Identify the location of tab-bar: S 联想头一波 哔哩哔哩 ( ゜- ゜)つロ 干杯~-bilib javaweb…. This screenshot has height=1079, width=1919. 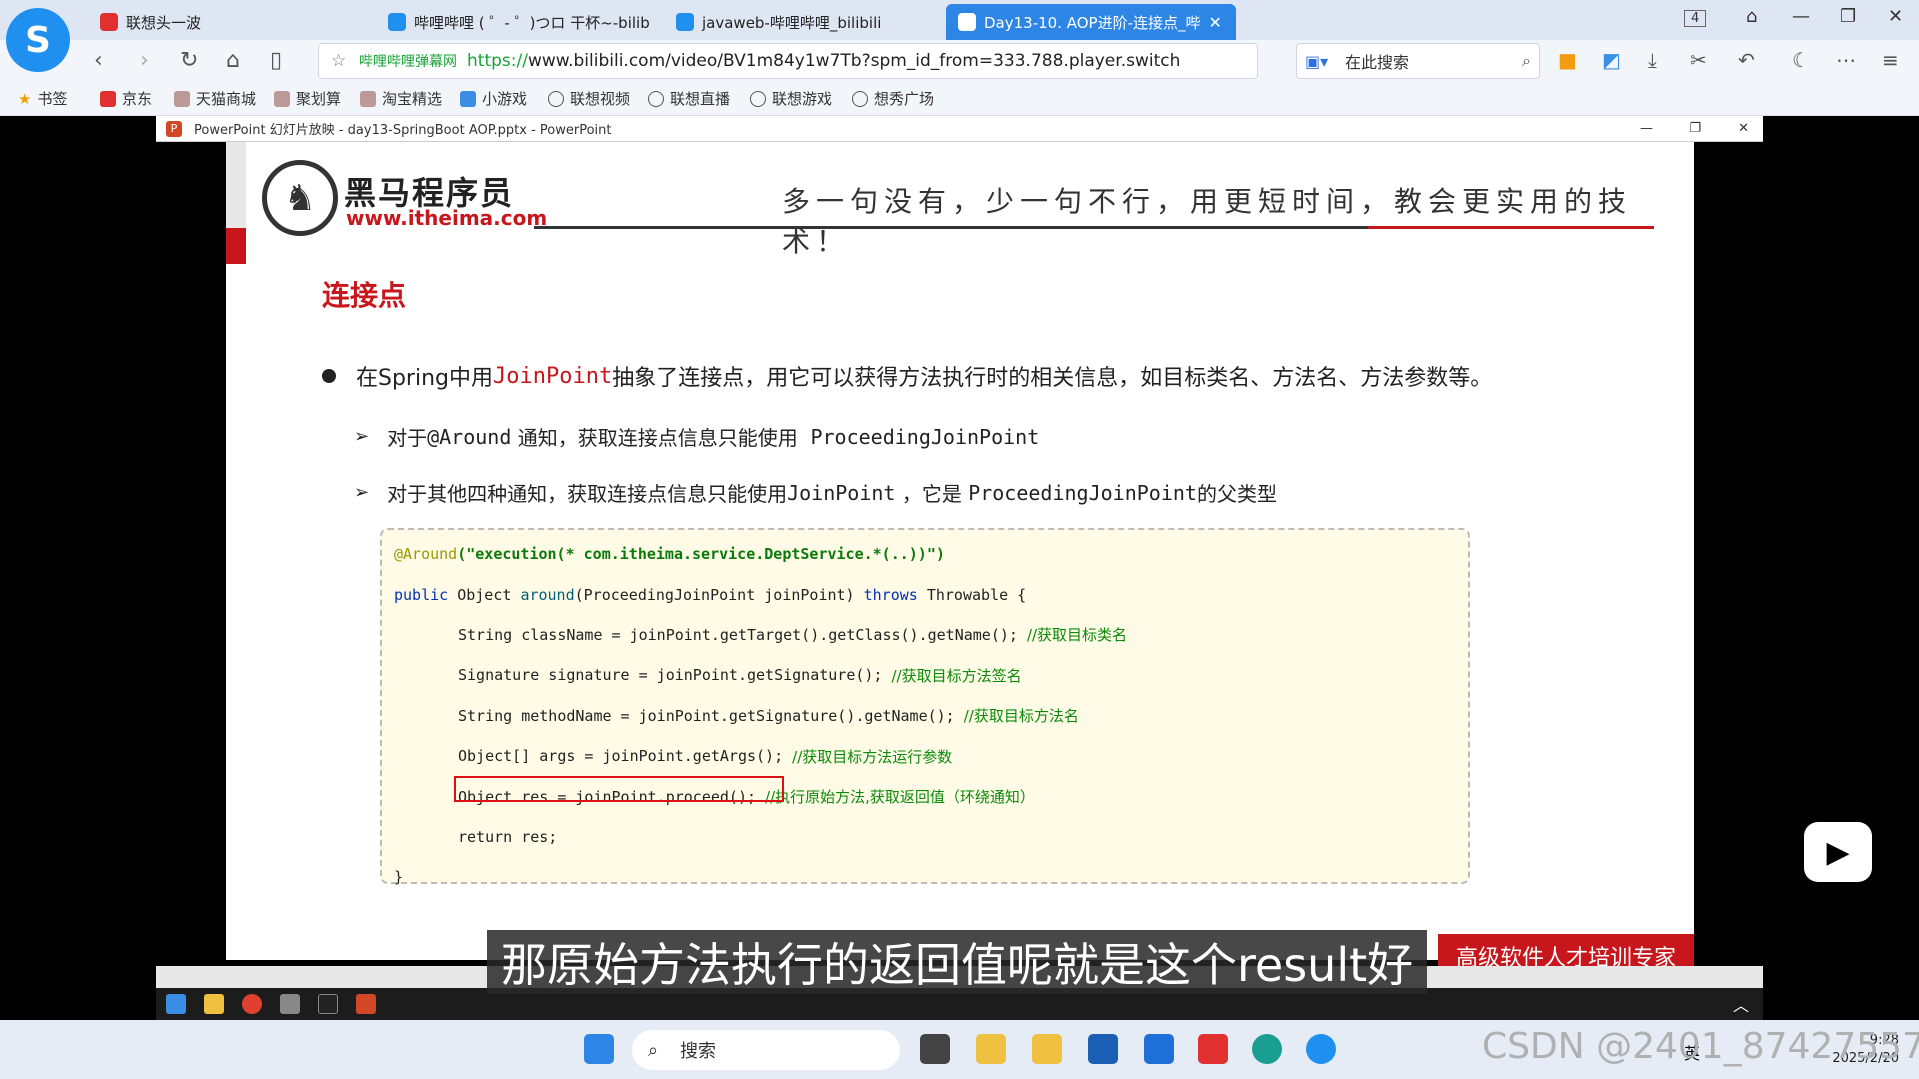
(959, 36).